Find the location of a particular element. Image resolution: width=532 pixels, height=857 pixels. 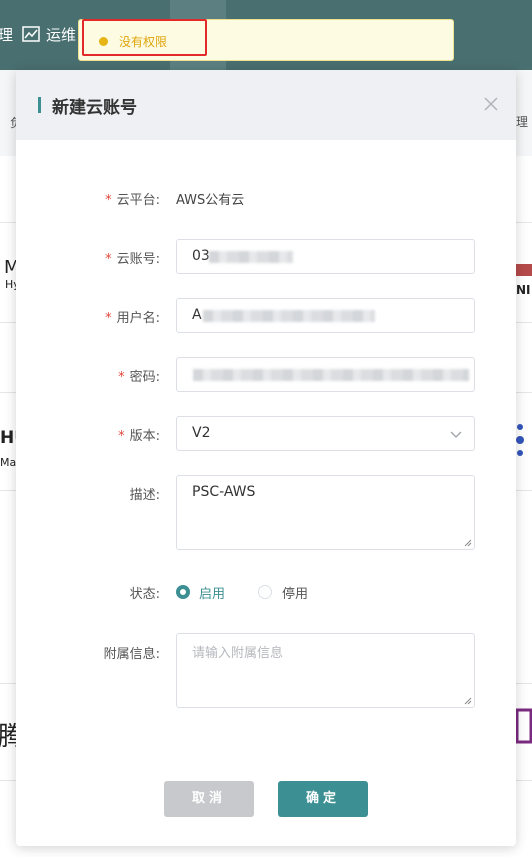

account-input-value: 03 is located at coordinates (201, 256).